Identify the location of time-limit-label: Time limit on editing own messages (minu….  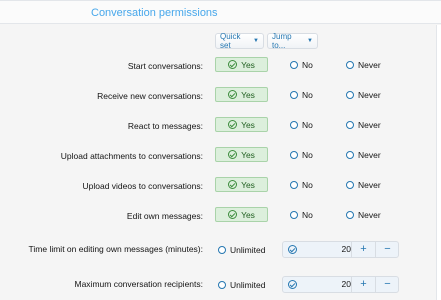
(115, 249).